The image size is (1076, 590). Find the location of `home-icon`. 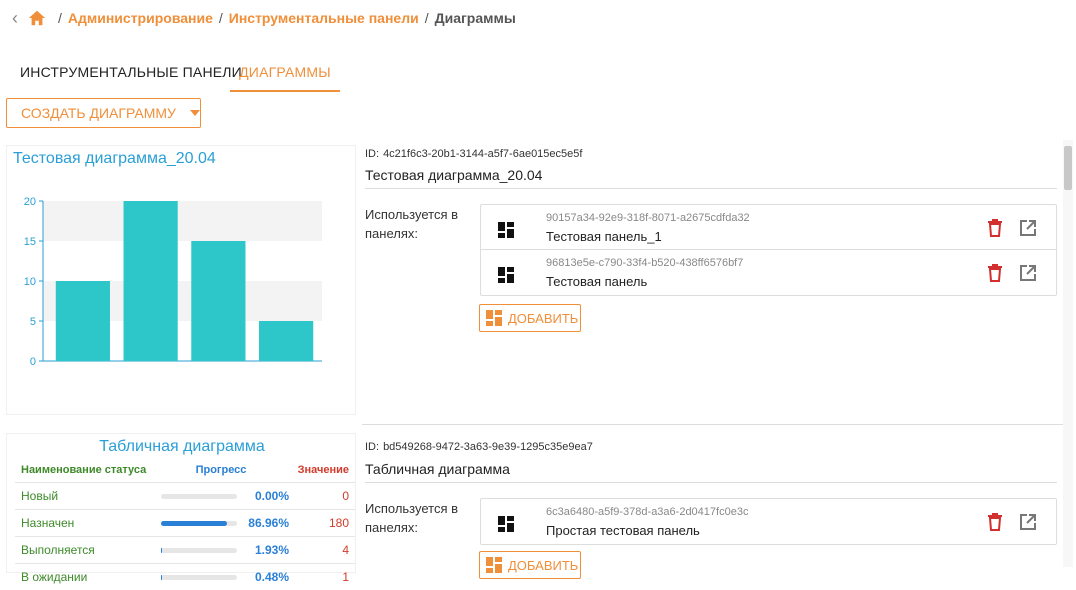

home-icon is located at coordinates (37, 18).